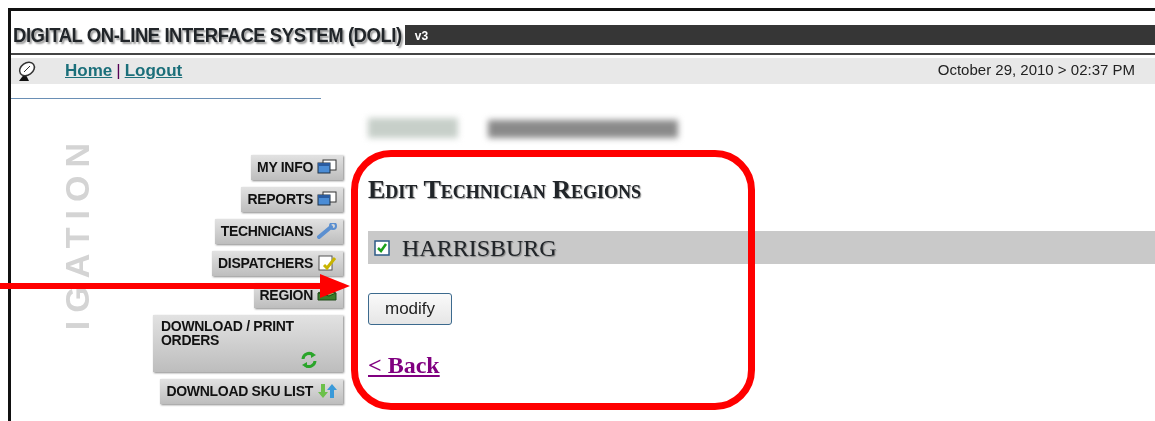  What do you see at coordinates (251, 391) in the screenshot?
I see `nav-button: DOWNLOAD SKU LIST` at bounding box center [251, 391].